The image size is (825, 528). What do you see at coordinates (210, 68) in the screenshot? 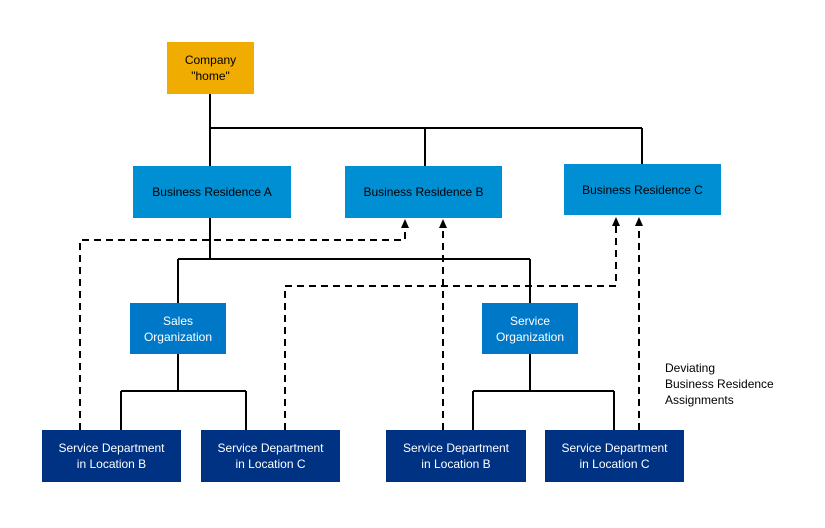
I see `company-home-node: Company "home"` at bounding box center [210, 68].